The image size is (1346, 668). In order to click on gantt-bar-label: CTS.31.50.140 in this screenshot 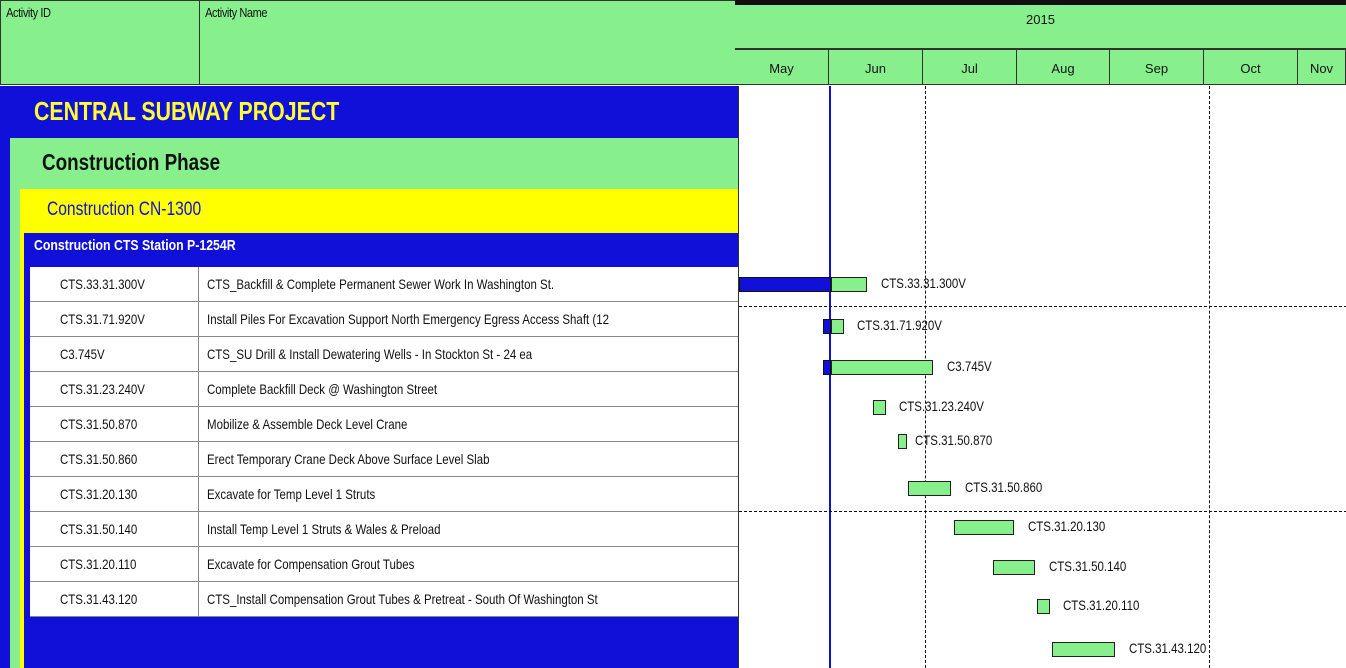, I will do `click(1088, 566)`.